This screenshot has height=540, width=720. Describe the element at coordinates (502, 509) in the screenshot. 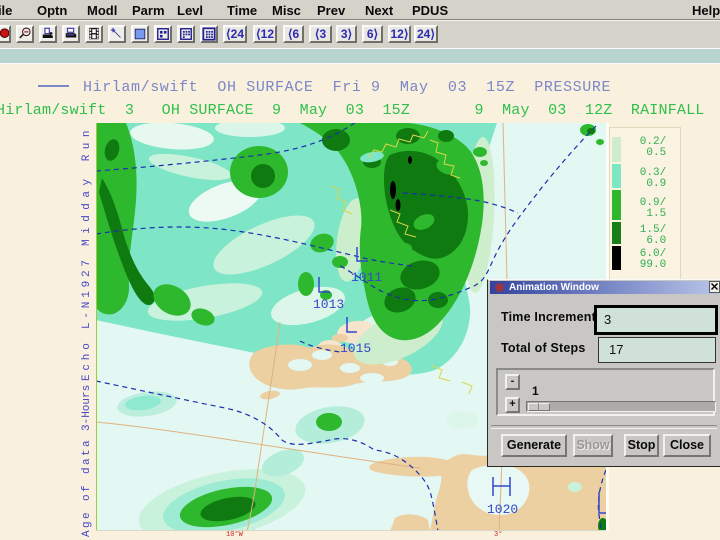

I see `svg-text: 1020` at that location.